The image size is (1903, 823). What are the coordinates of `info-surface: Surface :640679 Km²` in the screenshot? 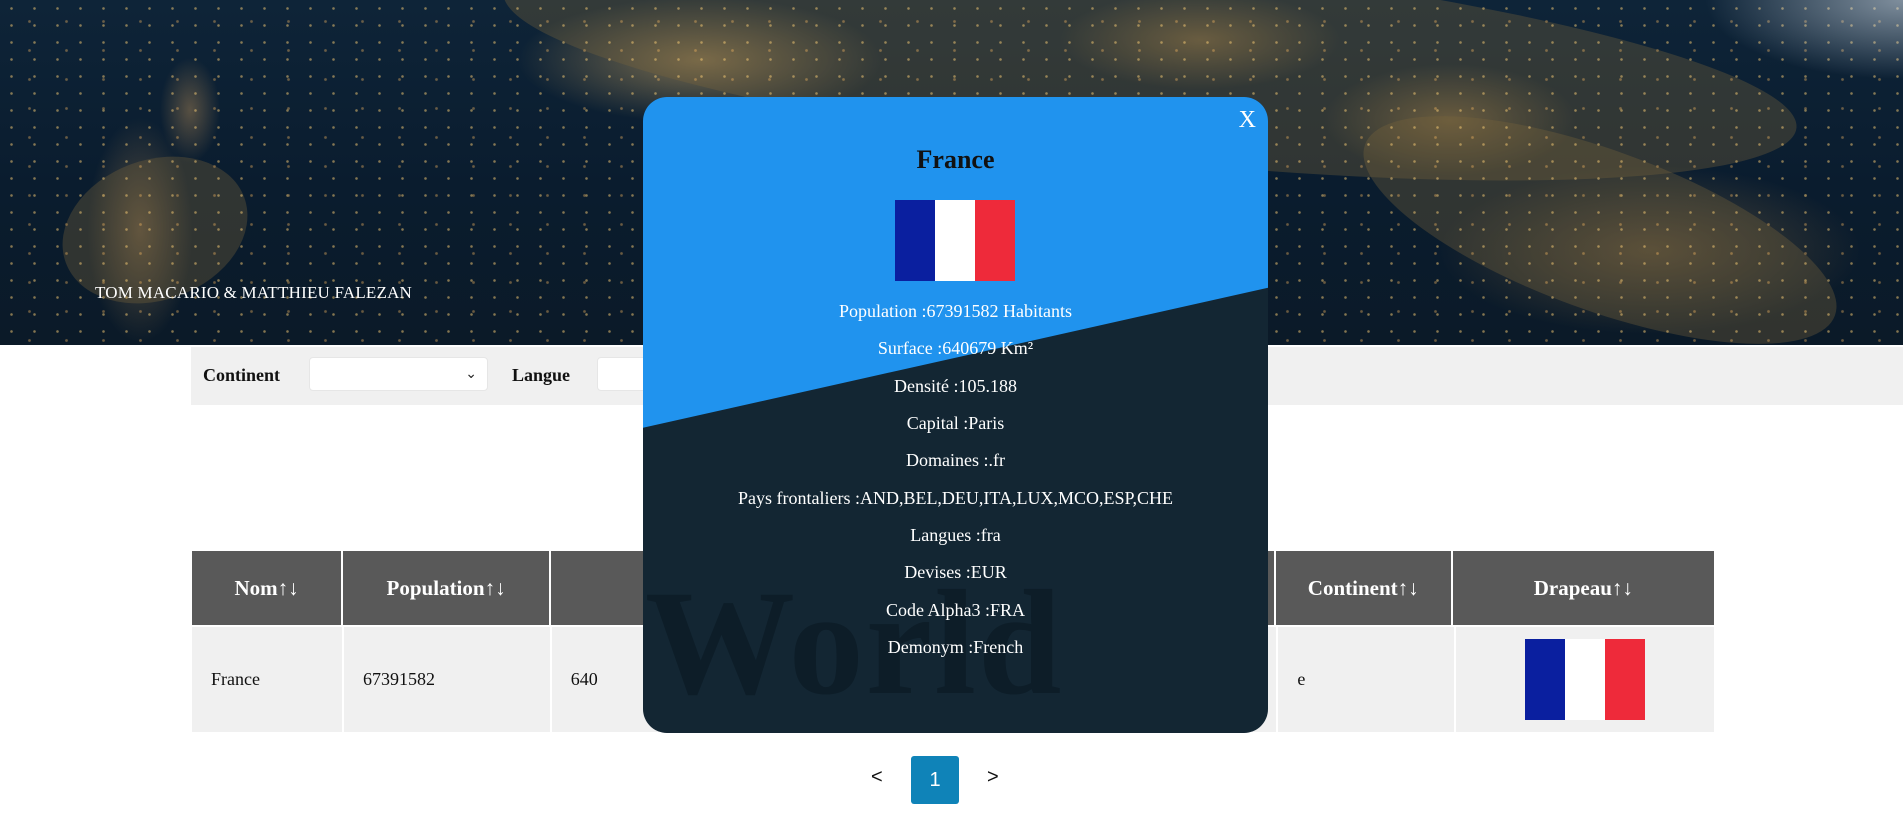 It's located at (955, 348).